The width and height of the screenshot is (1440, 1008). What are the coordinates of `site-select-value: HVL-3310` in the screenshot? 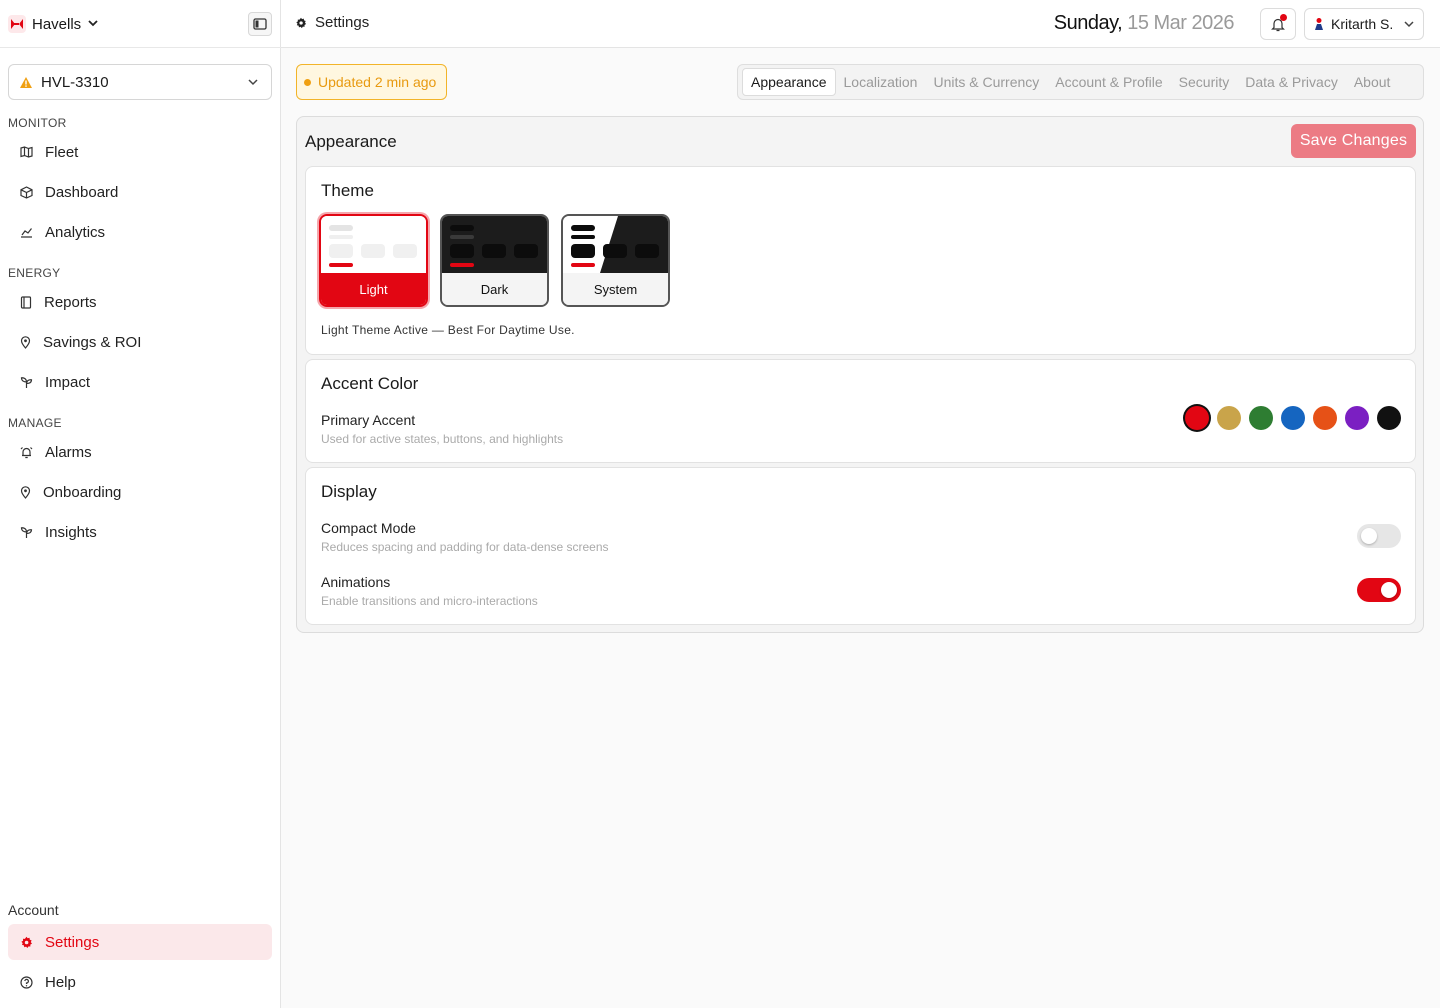 It's located at (75, 82).